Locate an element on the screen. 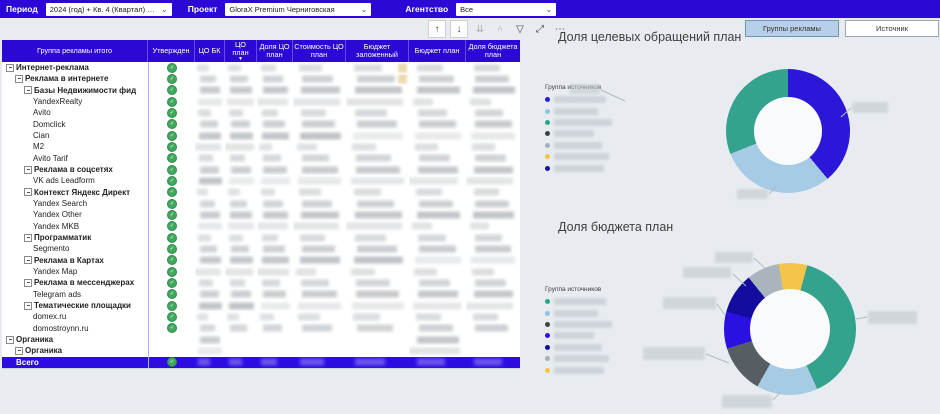 This screenshot has height=414, width=940. table-row: Реклама в интернете ✓ is located at coordinates (261, 79).